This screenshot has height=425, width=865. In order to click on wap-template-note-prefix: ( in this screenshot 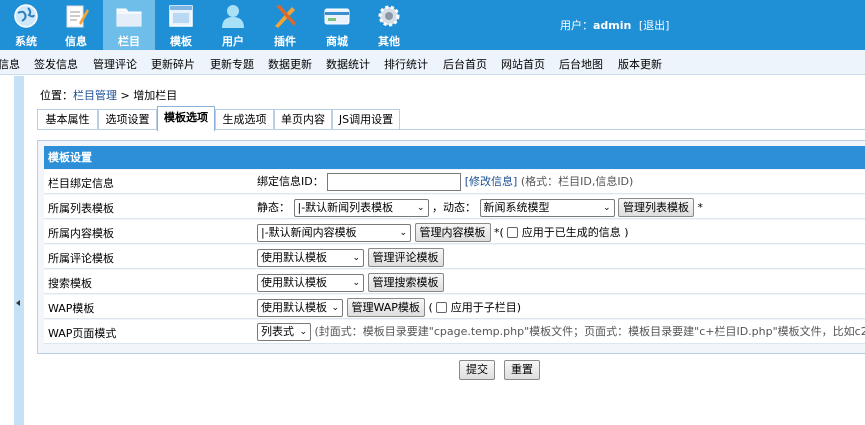, I will do `click(430, 307)`.